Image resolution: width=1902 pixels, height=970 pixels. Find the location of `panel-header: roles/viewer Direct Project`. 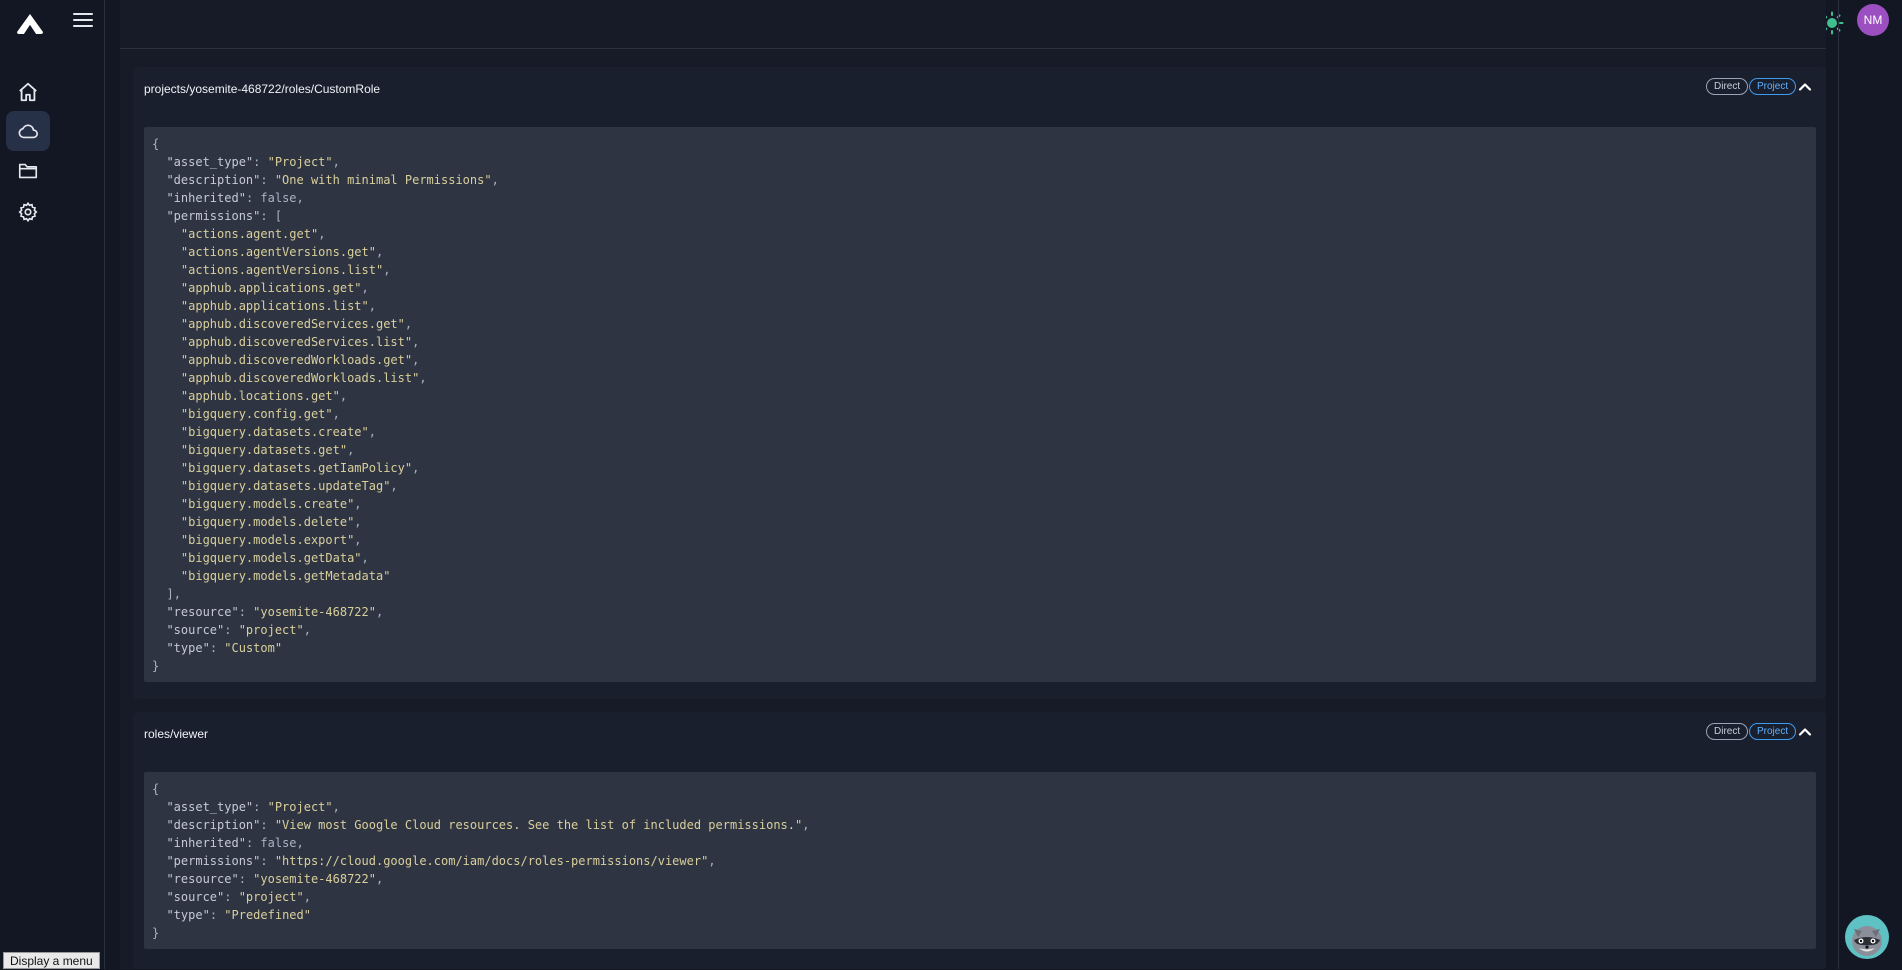

panel-header: roles/viewer Direct Project is located at coordinates (979, 736).